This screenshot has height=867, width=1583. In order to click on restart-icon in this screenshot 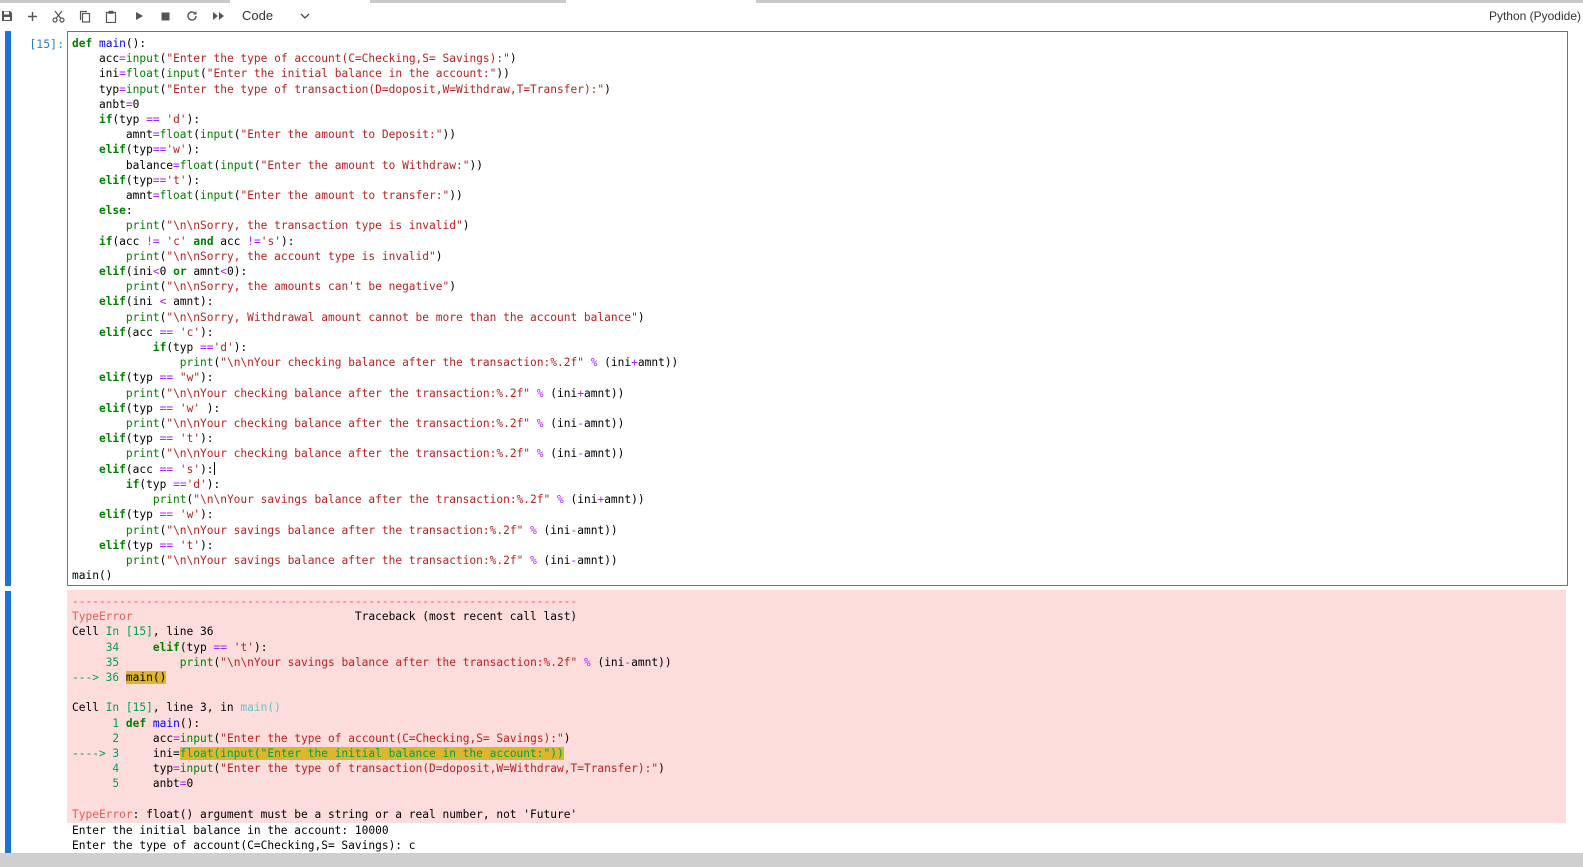, I will do `click(192, 16)`.